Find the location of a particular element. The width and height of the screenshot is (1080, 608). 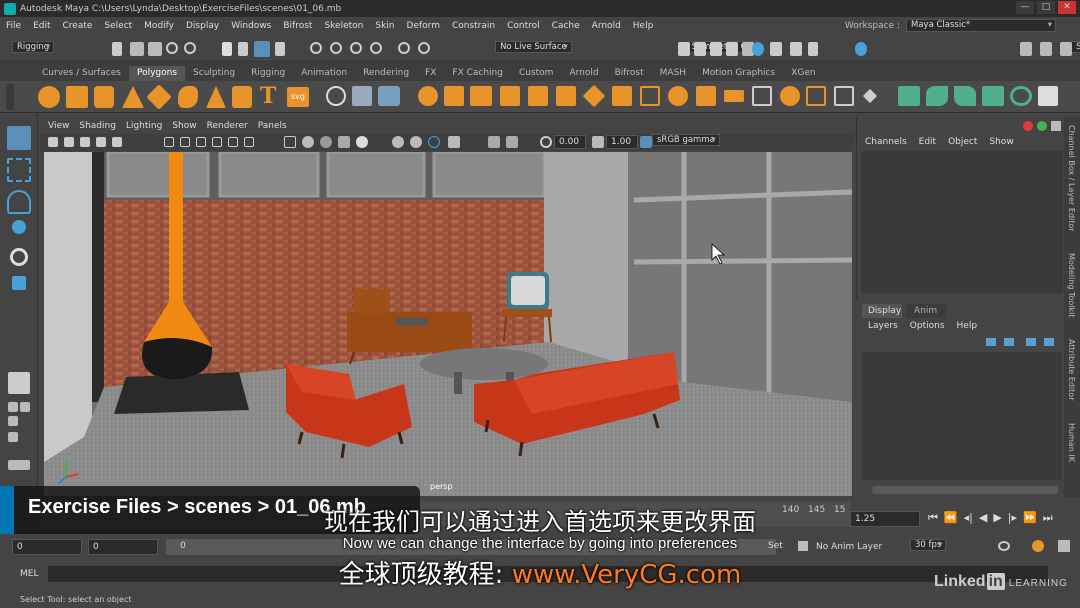

move-layer-down-icon is located at coordinates (1009, 342).